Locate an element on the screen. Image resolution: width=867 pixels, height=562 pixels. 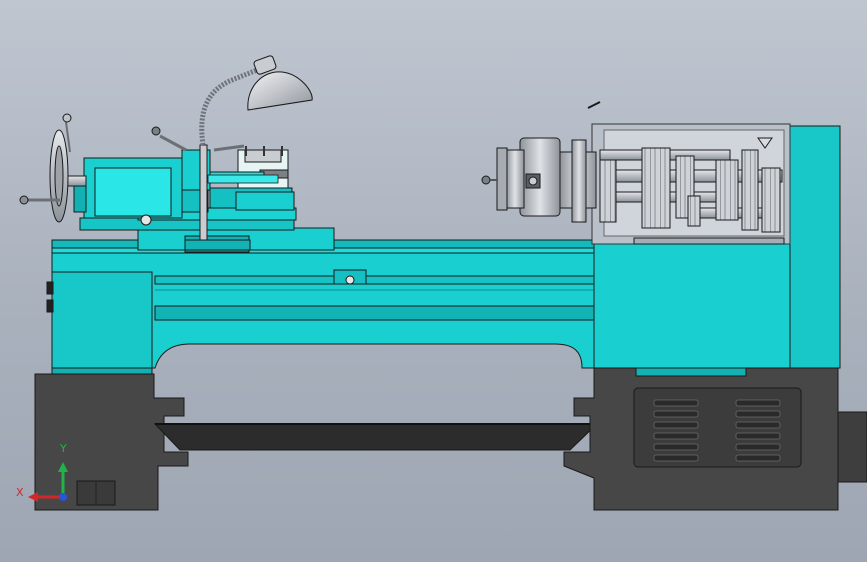
lamp-shade is located at coordinates (280, 91).